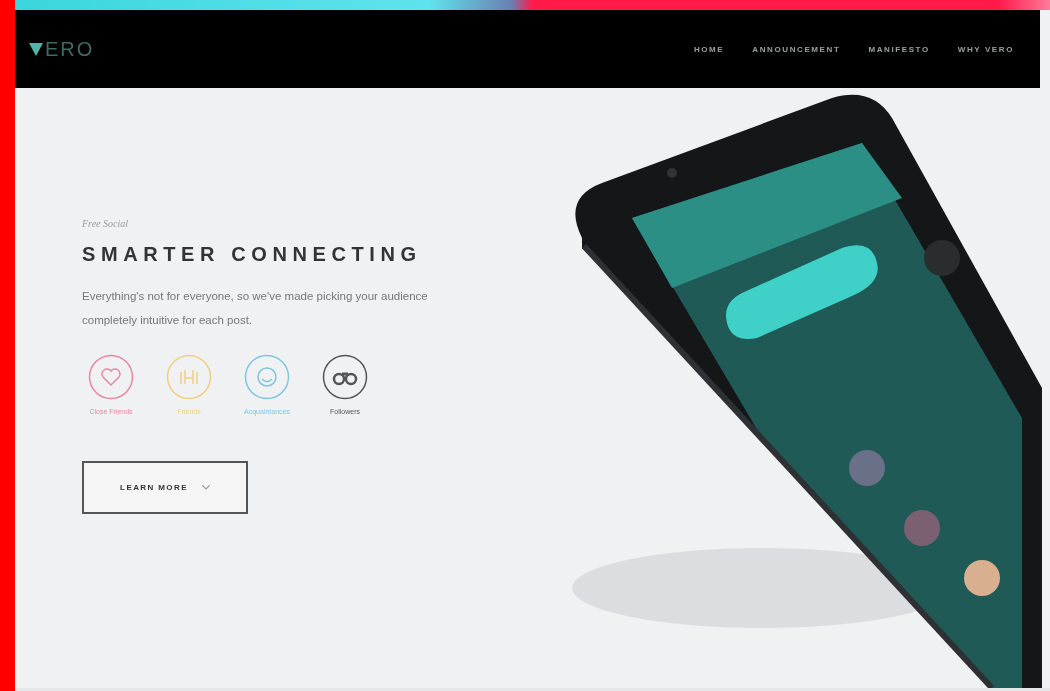  What do you see at coordinates (985, 49) in the screenshot?
I see `nav-link: WHY VERO` at bounding box center [985, 49].